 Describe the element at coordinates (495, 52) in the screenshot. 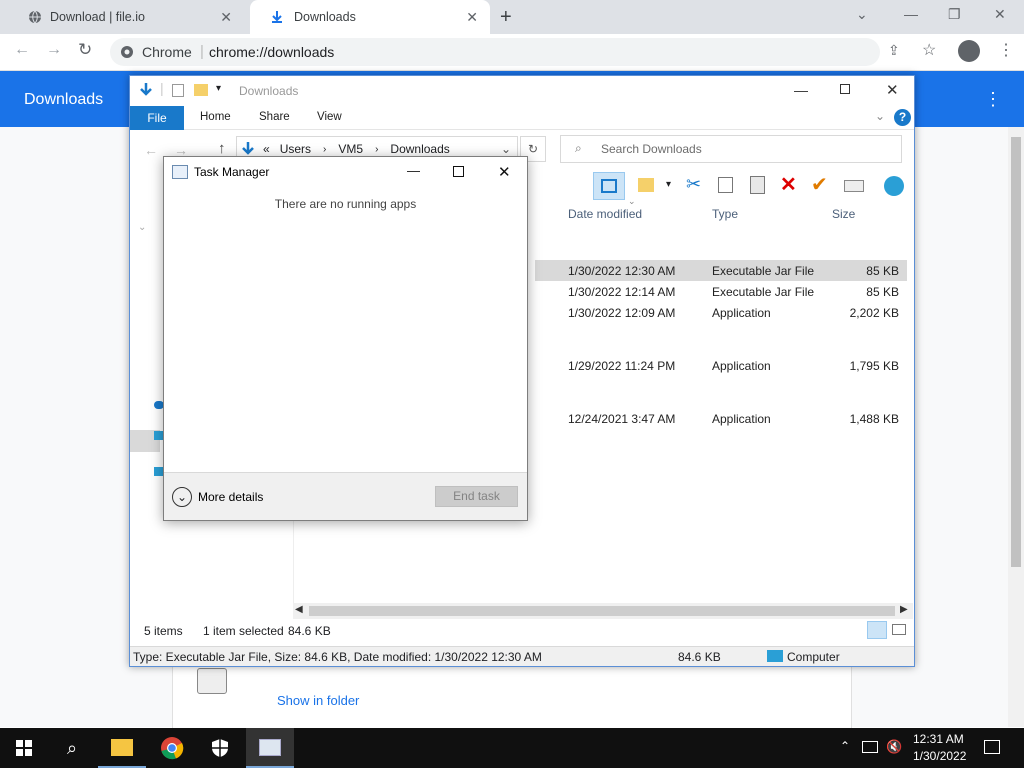

I see `omnibox: Chrome | chrome://downloads` at that location.